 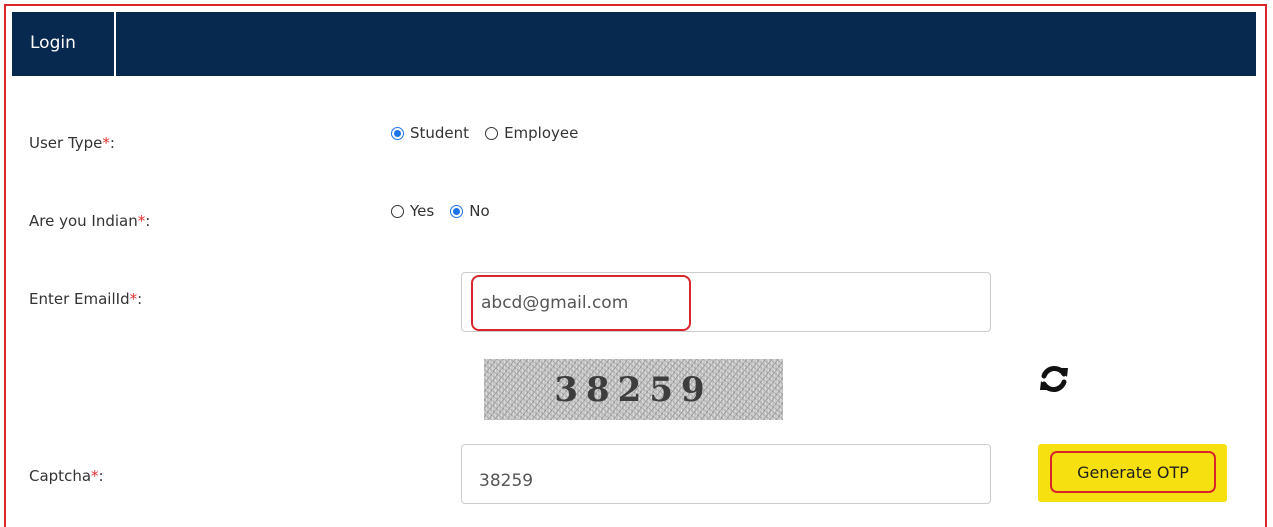 What do you see at coordinates (479, 211) in the screenshot?
I see `radio-no-label: No` at bounding box center [479, 211].